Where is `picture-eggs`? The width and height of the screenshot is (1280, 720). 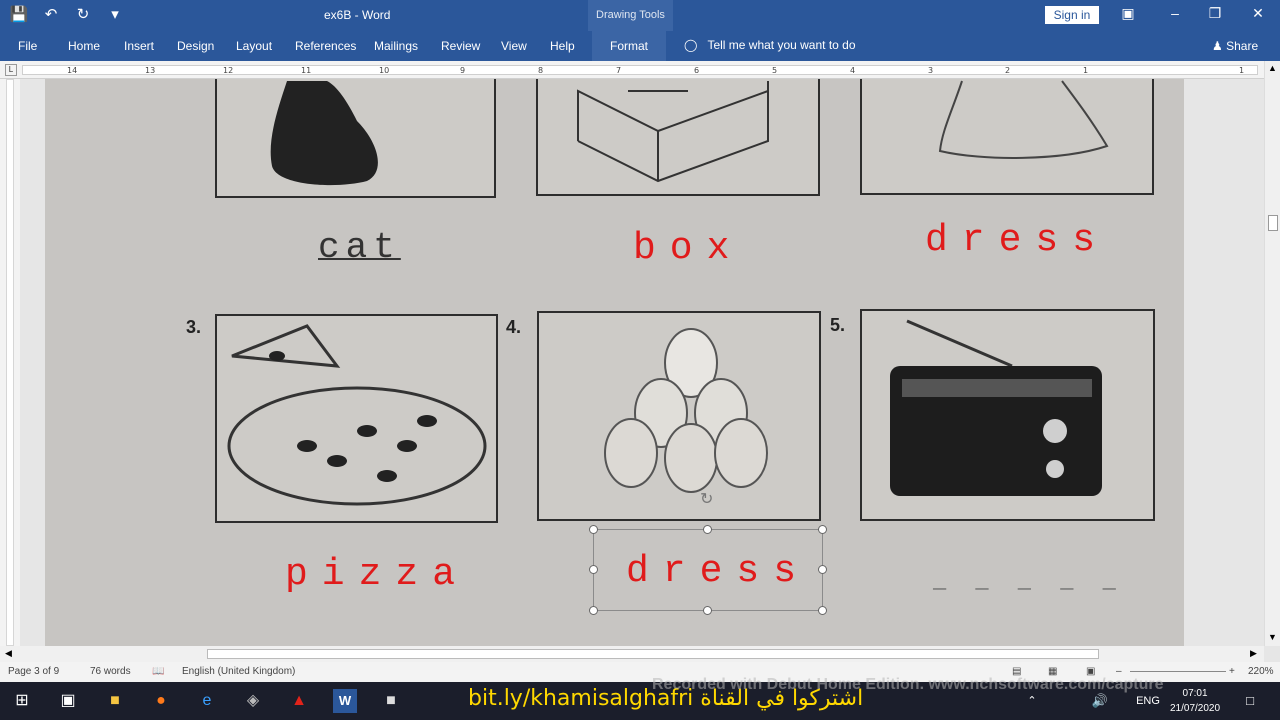 picture-eggs is located at coordinates (679, 416).